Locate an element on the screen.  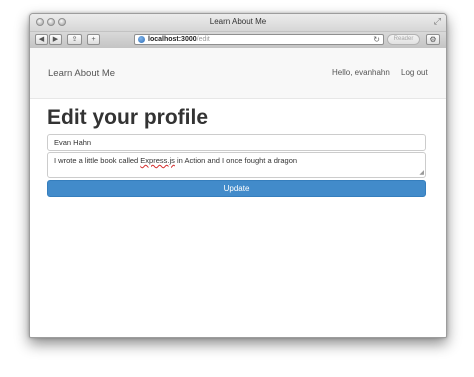
address-bar: localhost:3000/edit ↻ is located at coordinates (259, 39).